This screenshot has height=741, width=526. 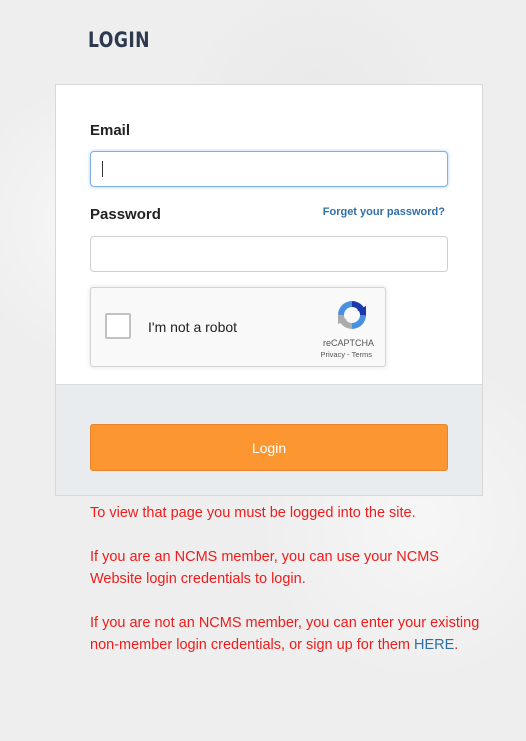 I want to click on recaptcha-brand: reCAPTCHA, so click(x=348, y=343).